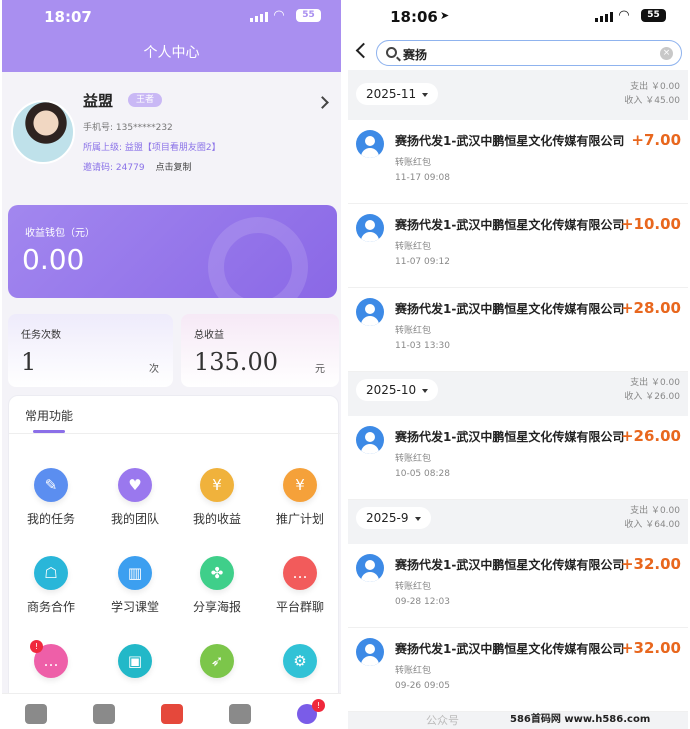  I want to click on search-query: 赛扬, so click(415, 54).